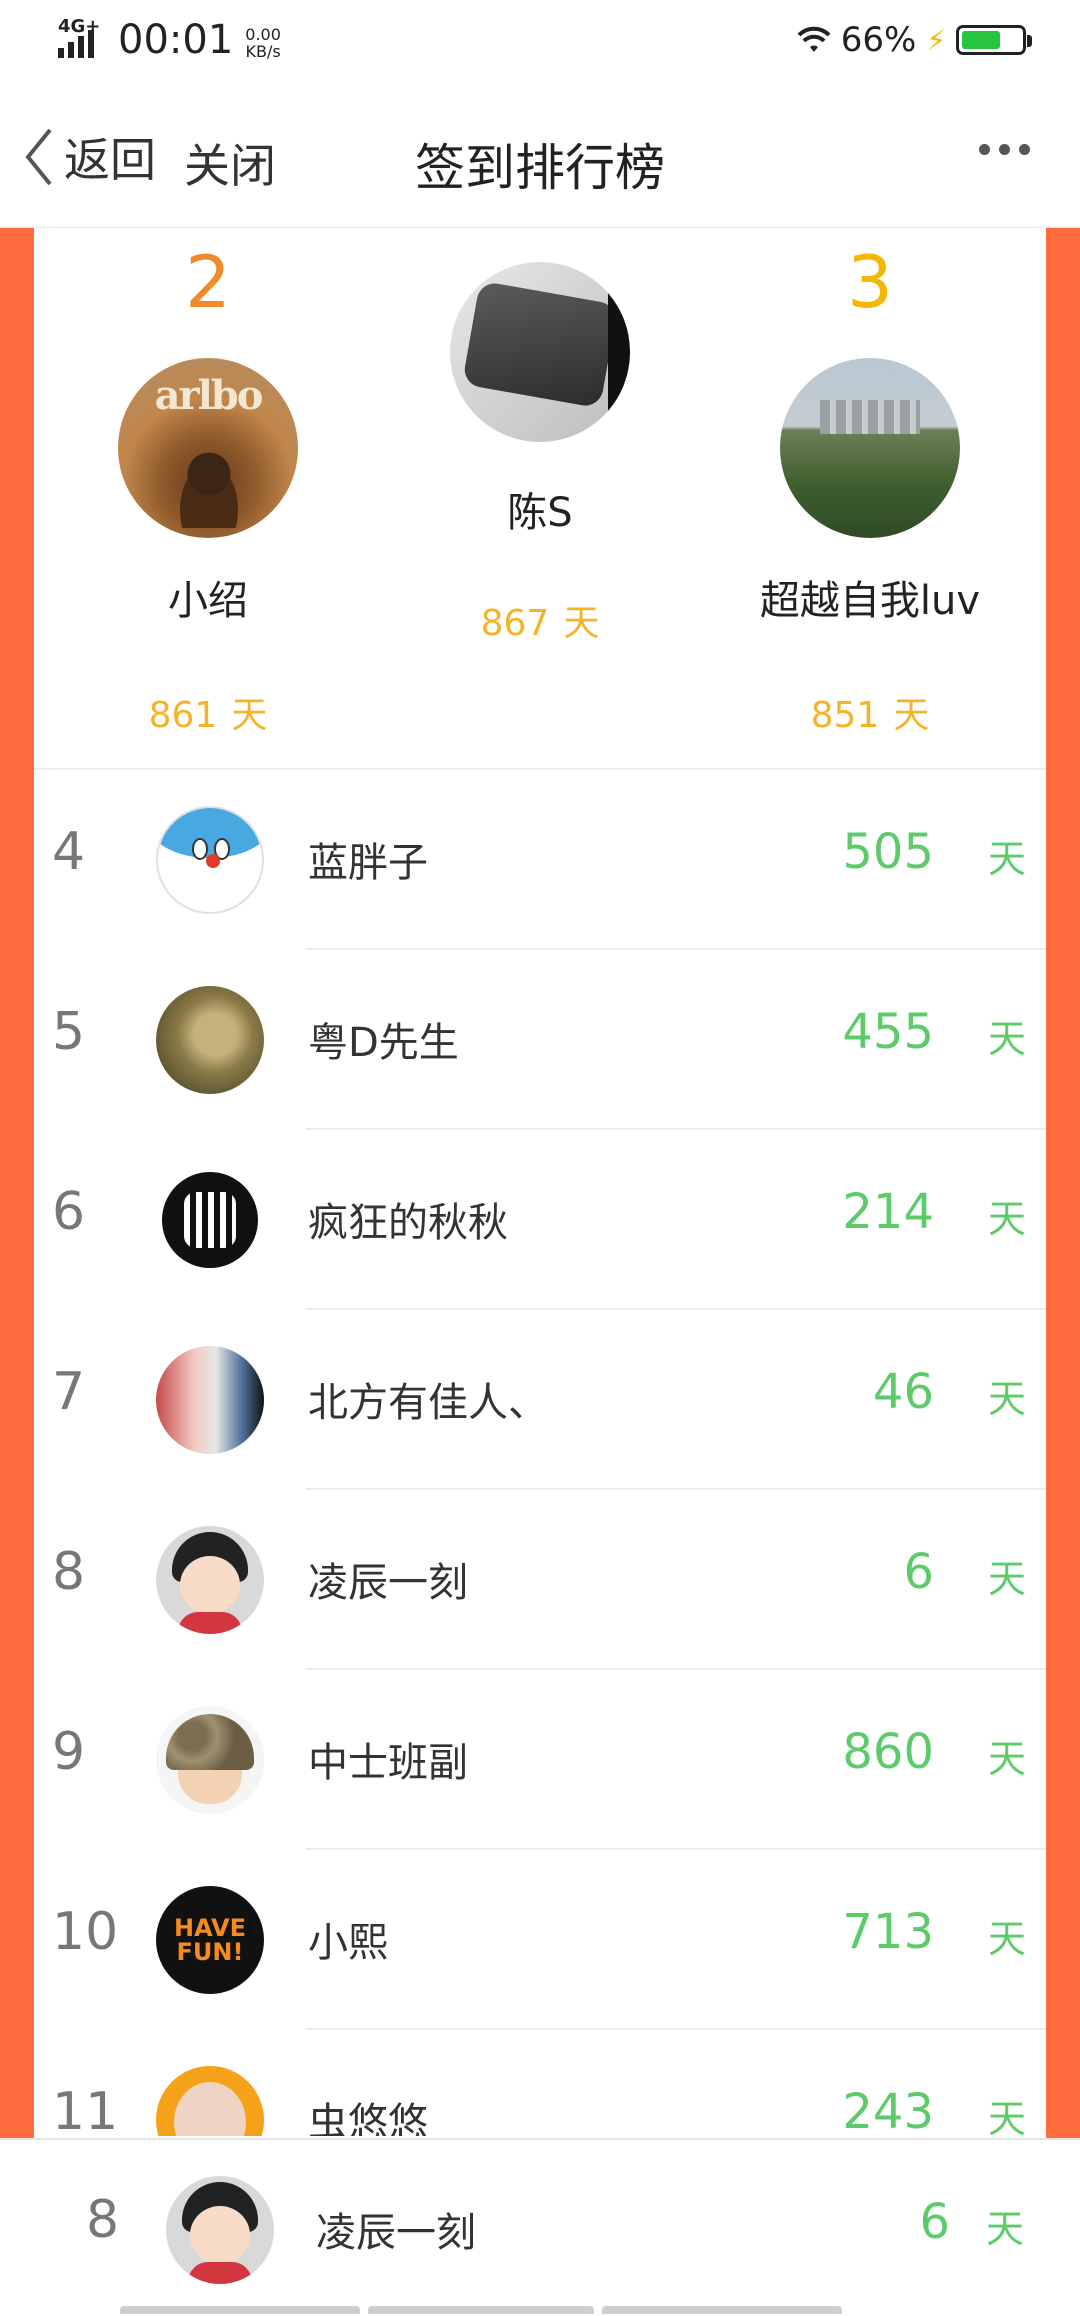 This screenshot has width=1080, height=2316. What do you see at coordinates (903, 1392) in the screenshot?
I see `checkin-days: 46` at bounding box center [903, 1392].